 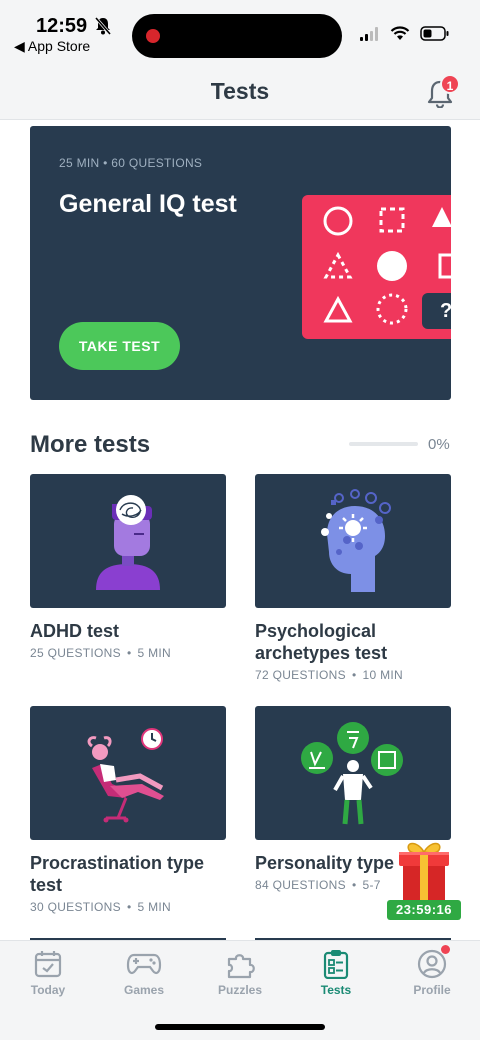 What do you see at coordinates (157, 163) in the screenshot?
I see `featured-test-questions: 60 QUESTIONS` at bounding box center [157, 163].